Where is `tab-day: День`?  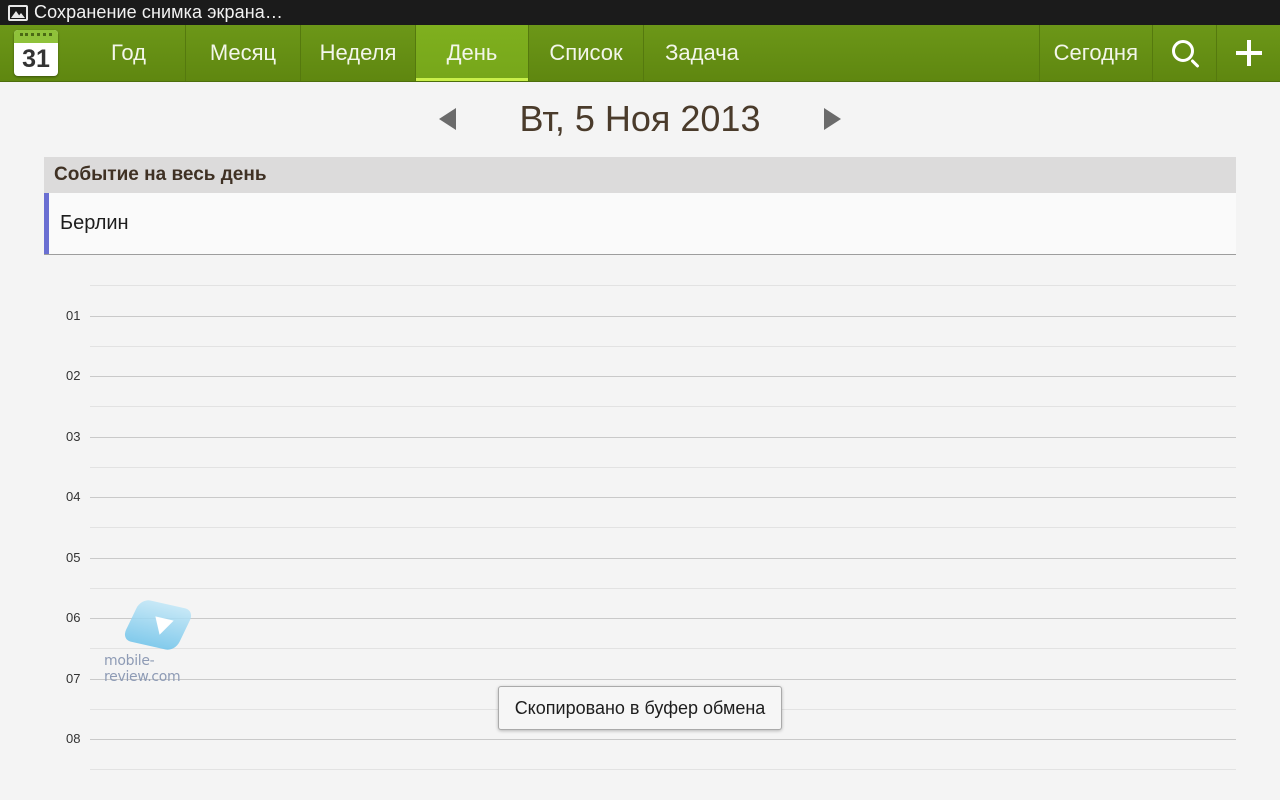
tab-day: День is located at coordinates (472, 53).